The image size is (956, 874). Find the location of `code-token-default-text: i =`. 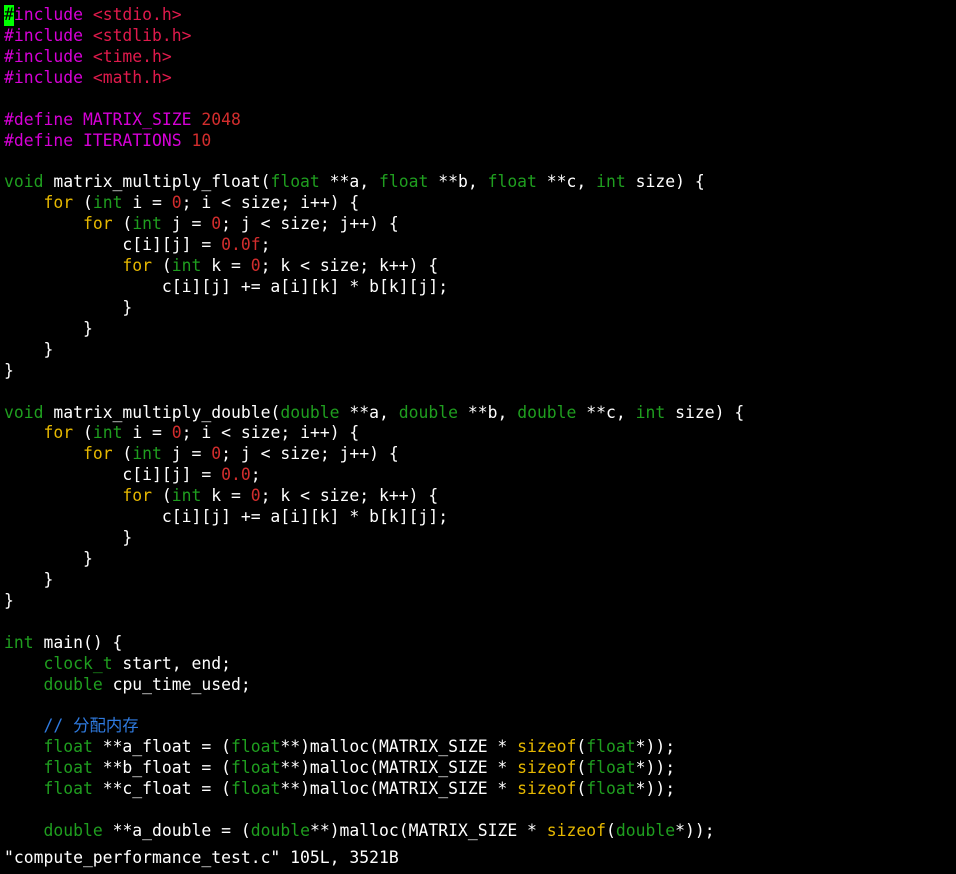

code-token-default-text: i = is located at coordinates (147, 203).